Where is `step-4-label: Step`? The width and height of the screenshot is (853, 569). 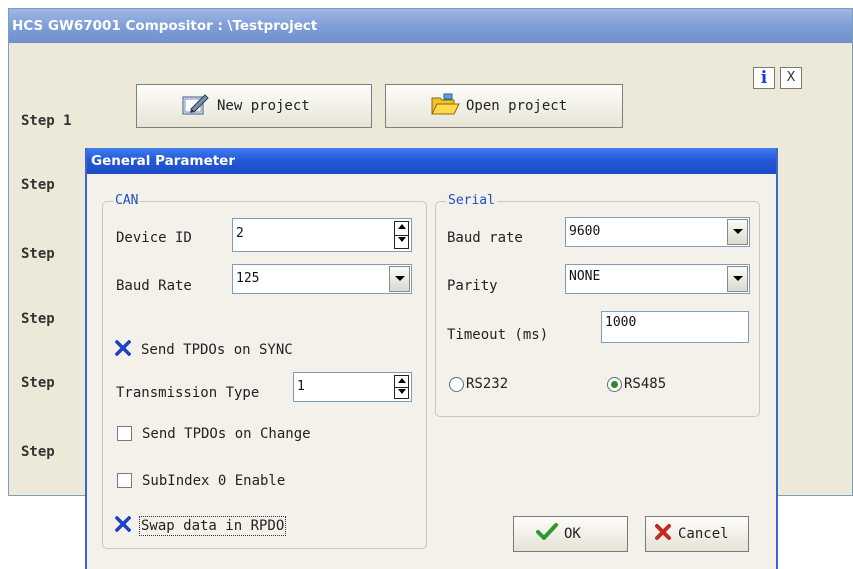
step-4-label: Step is located at coordinates (38, 319).